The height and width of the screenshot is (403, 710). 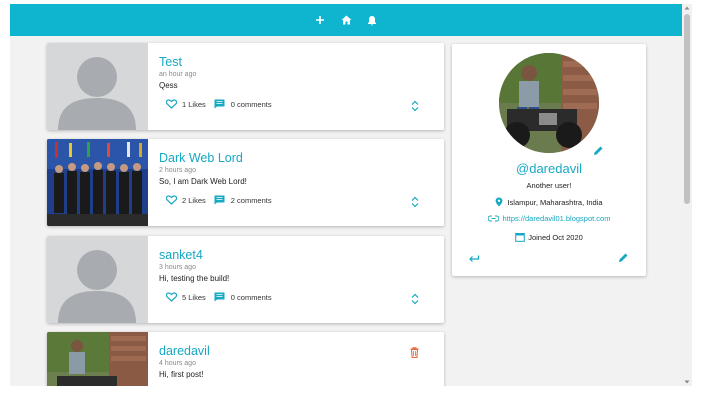 What do you see at coordinates (687, 109) in the screenshot?
I see `scrollbar-thumb` at bounding box center [687, 109].